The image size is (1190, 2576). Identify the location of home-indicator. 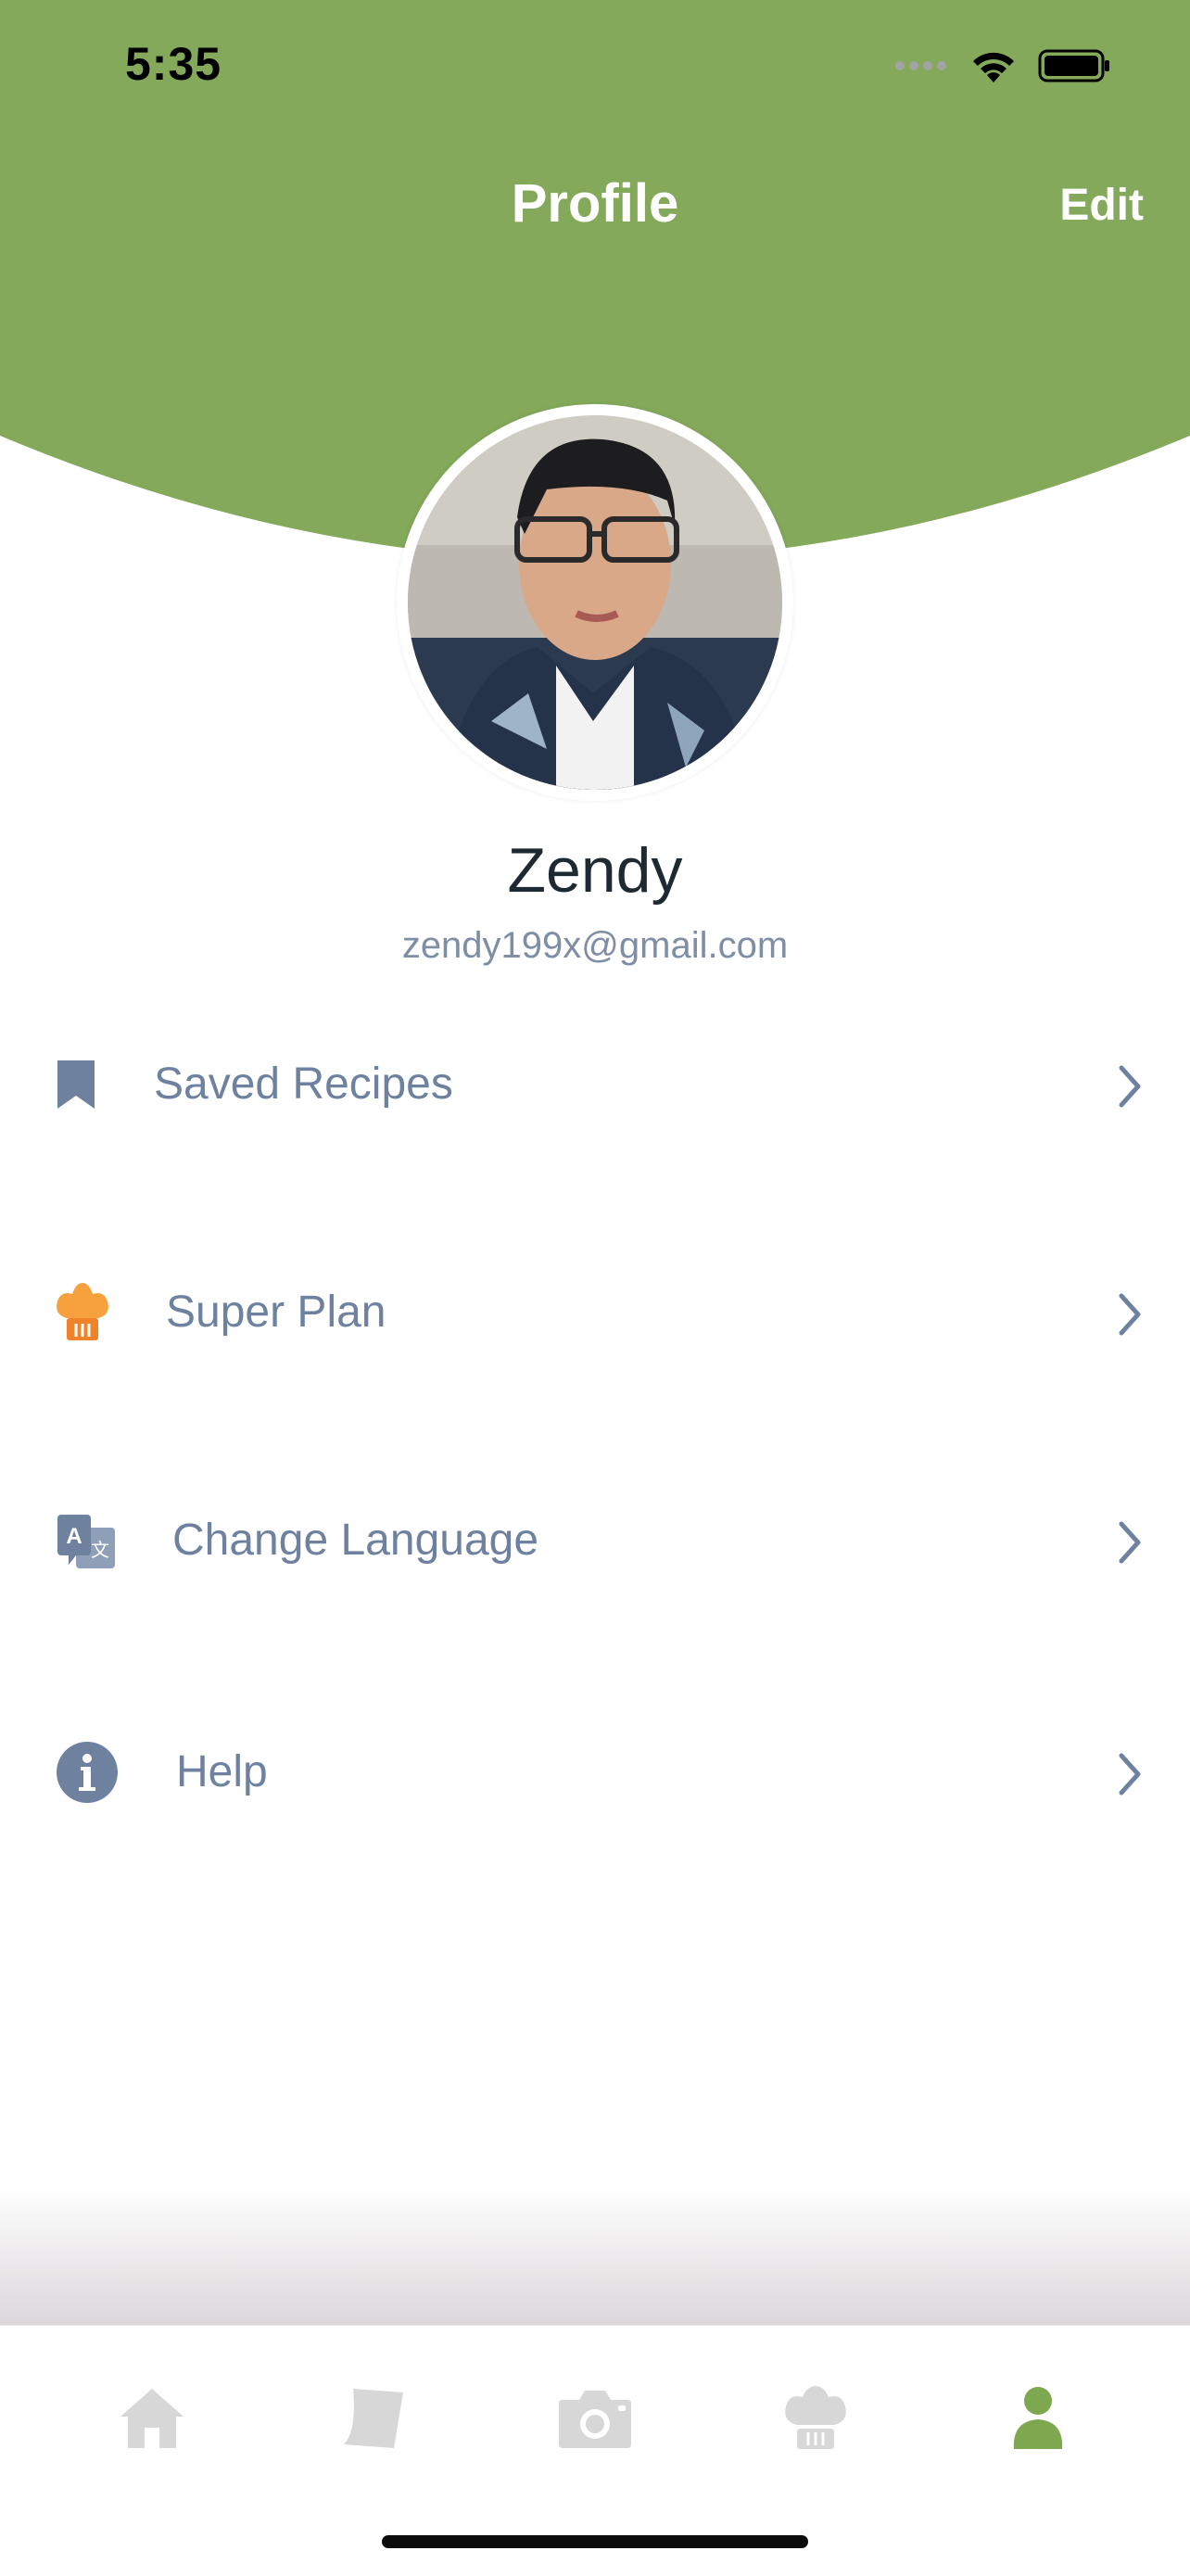
(595, 2541).